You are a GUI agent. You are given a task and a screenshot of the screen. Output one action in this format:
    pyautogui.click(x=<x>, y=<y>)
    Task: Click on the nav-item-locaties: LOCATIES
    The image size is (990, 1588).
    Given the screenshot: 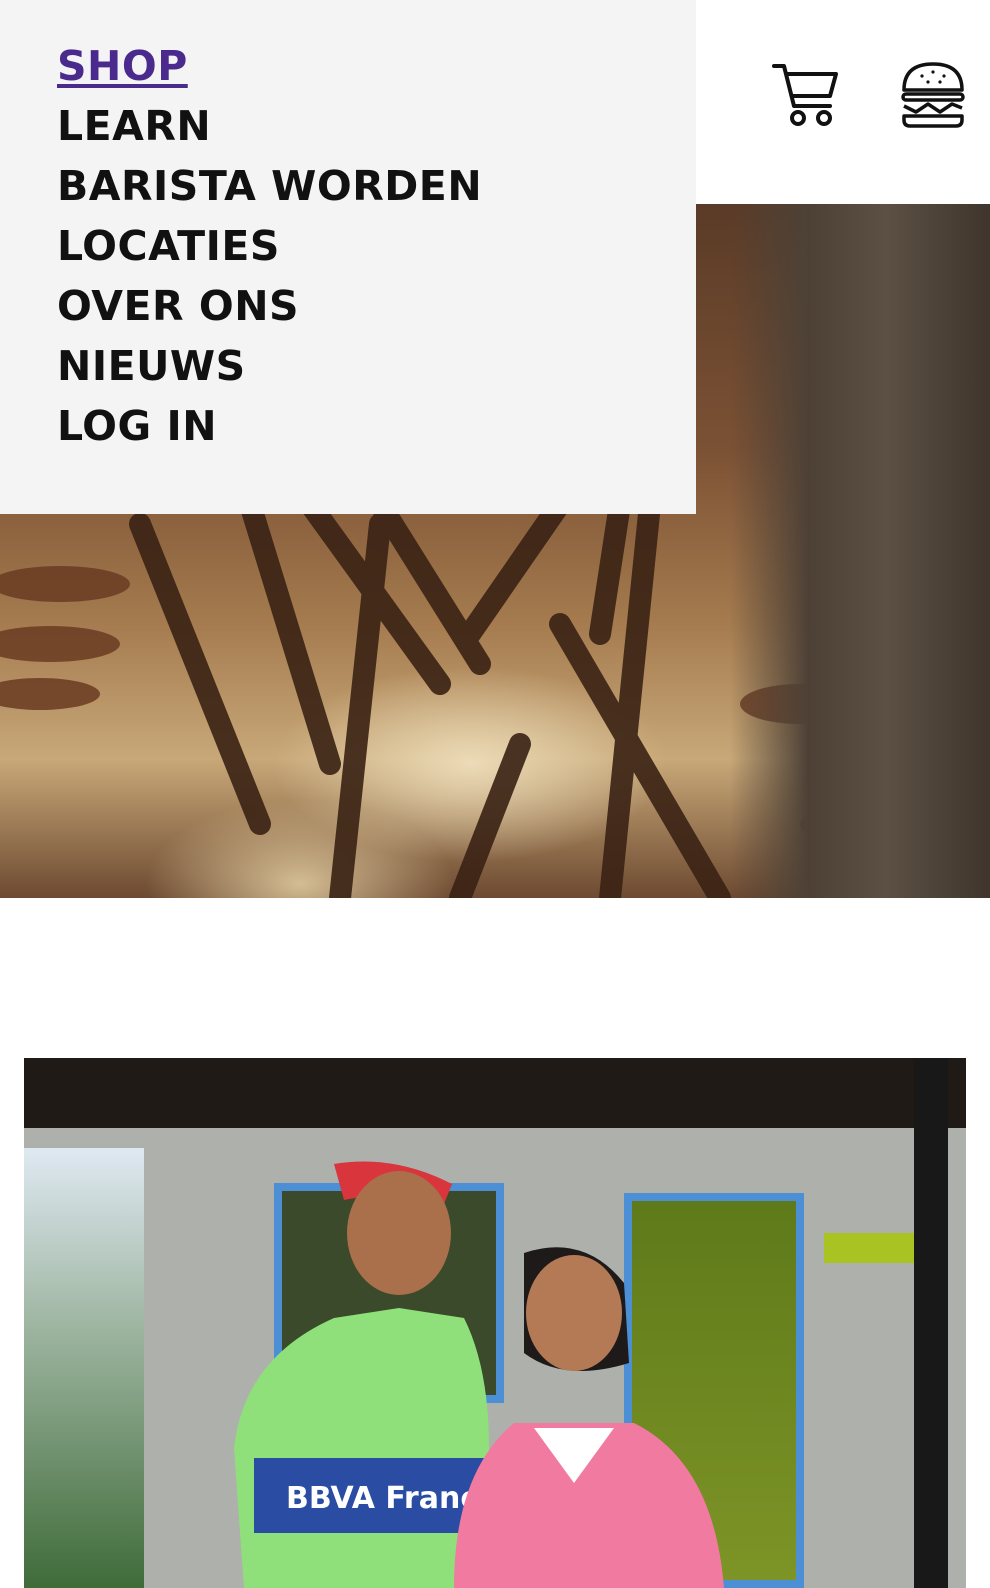 What is the action you would take?
    pyautogui.click(x=376, y=246)
    